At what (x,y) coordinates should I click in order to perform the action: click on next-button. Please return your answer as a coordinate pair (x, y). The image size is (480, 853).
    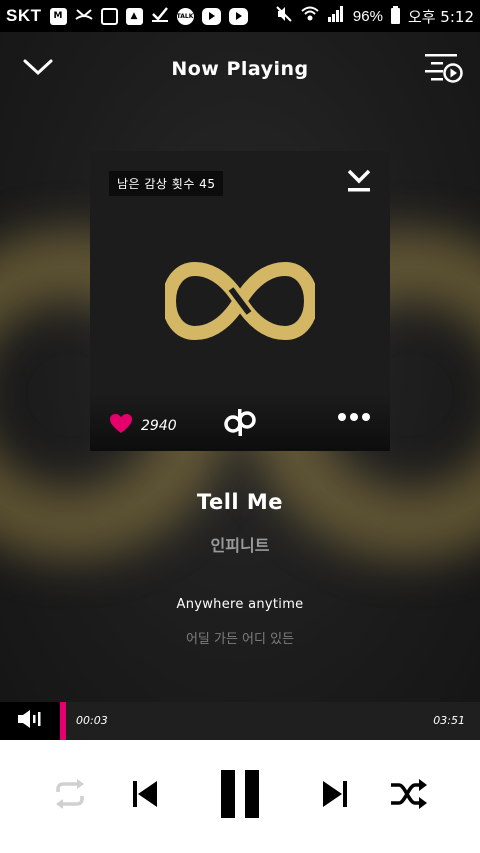
    Looking at the image, I should click on (335, 796).